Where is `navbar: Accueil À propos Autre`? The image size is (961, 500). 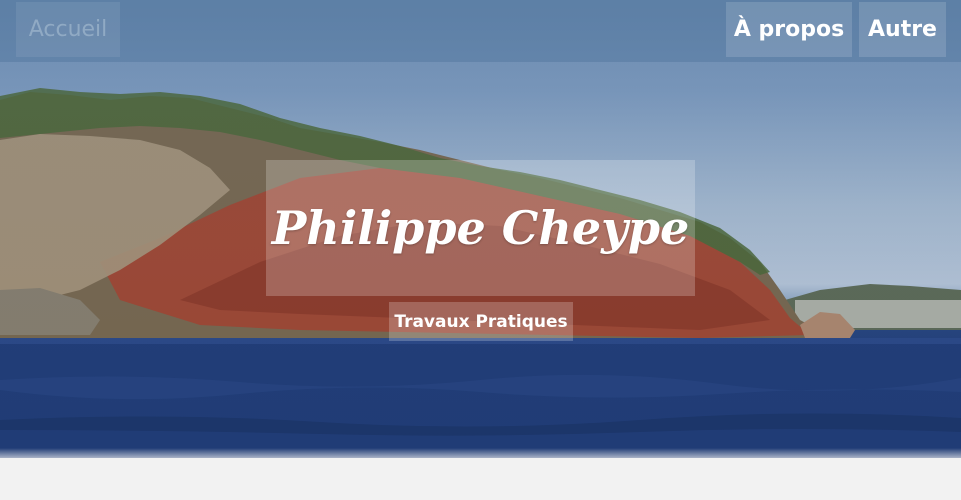 navbar: Accueil À propos Autre is located at coordinates (480, 31).